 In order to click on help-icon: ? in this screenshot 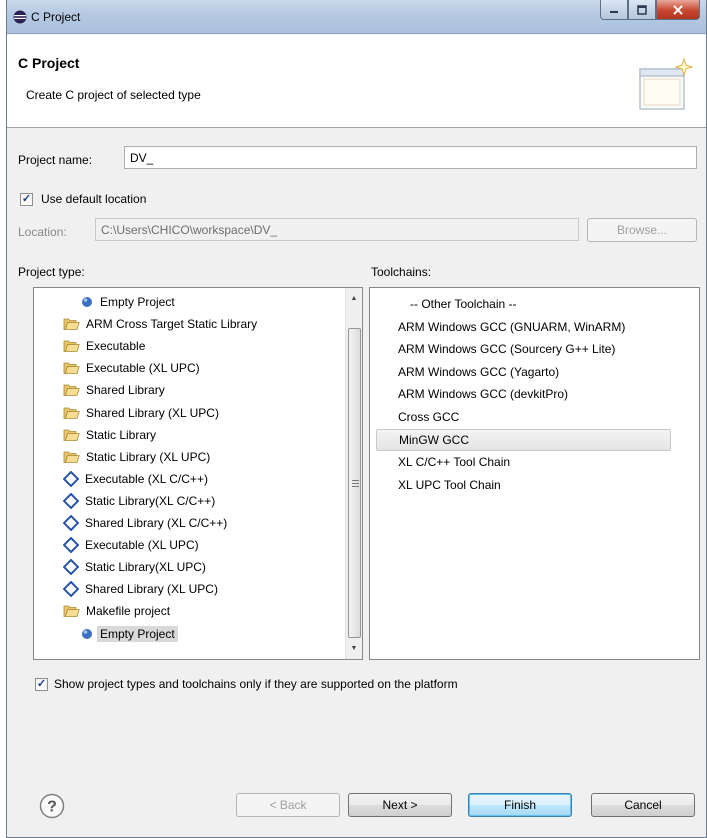, I will do `click(52, 806)`.